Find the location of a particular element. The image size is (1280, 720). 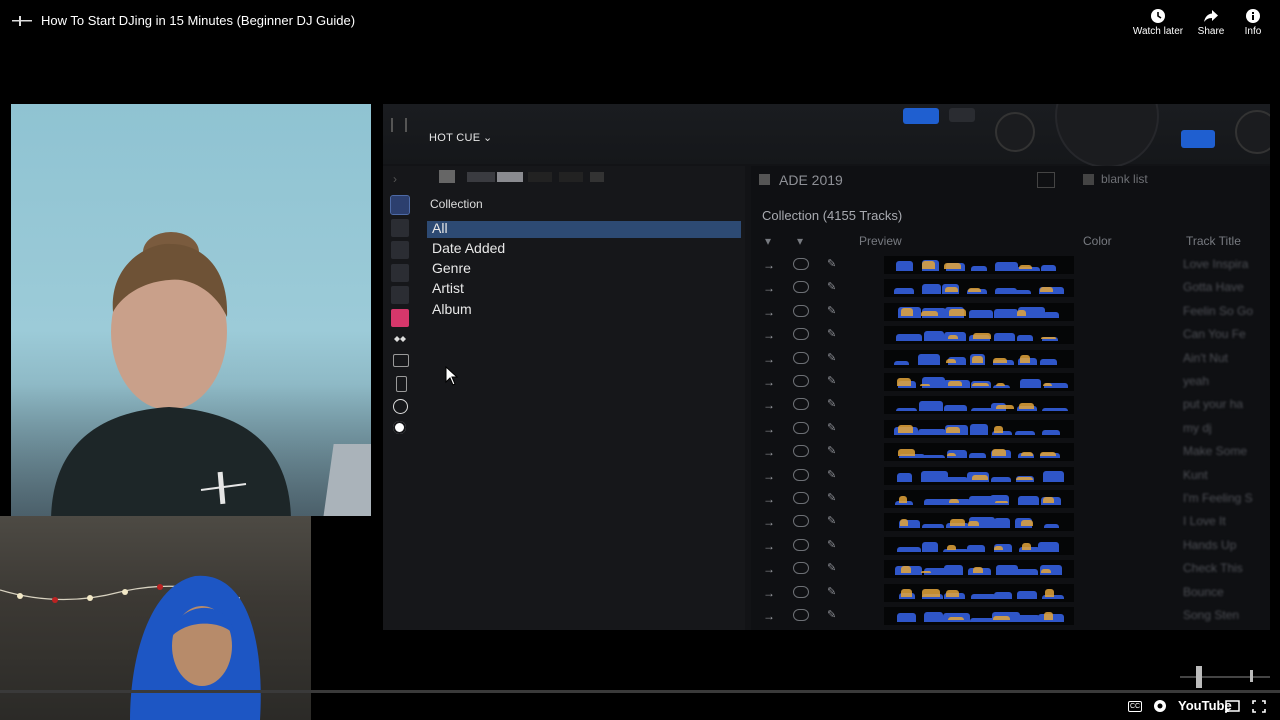

column-track-title: Track Title is located at coordinates (1213, 241).